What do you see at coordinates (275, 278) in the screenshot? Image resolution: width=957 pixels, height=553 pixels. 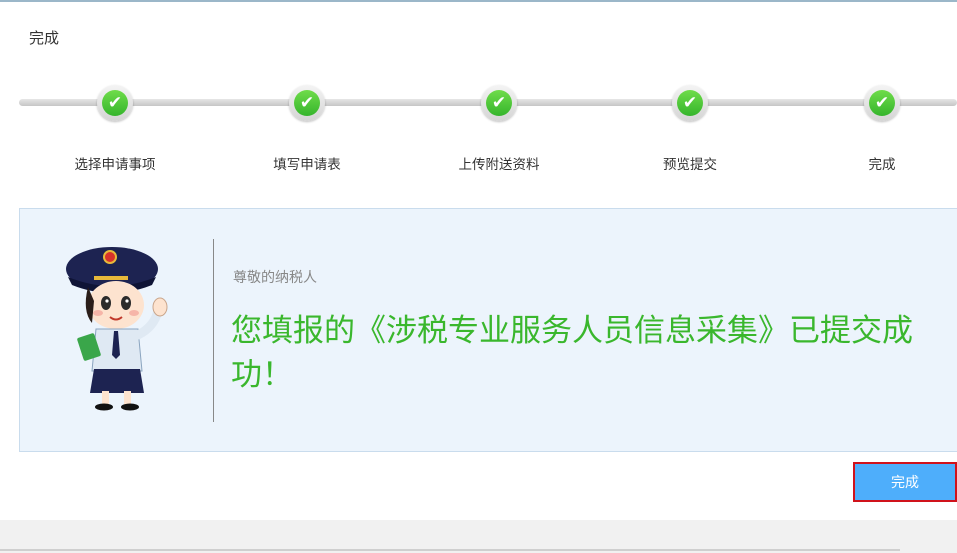 I see `greeting-text: 尊敬的纳税人` at bounding box center [275, 278].